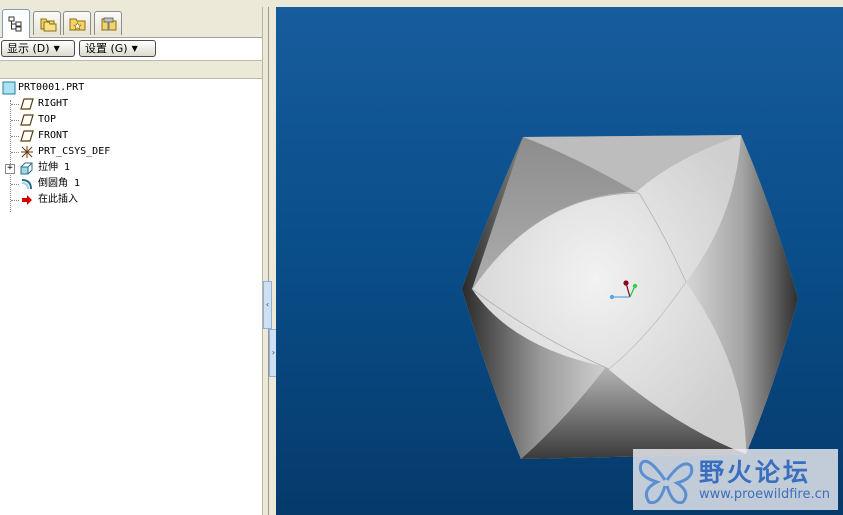  I want to click on settings-dropdown-button: 设置 (G) ▼, so click(117, 48).